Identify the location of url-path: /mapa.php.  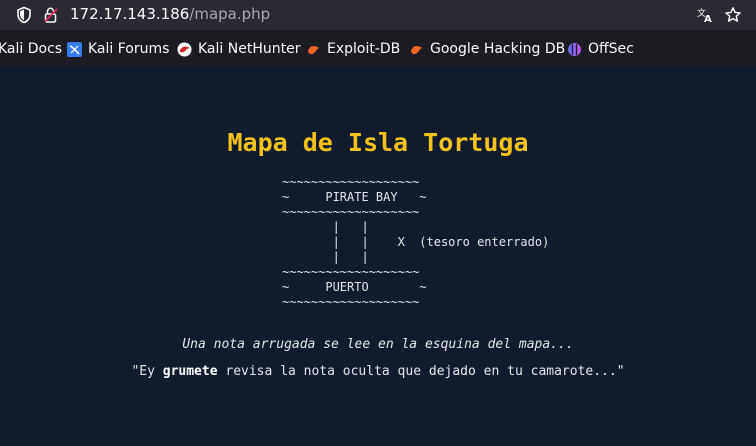
(230, 14).